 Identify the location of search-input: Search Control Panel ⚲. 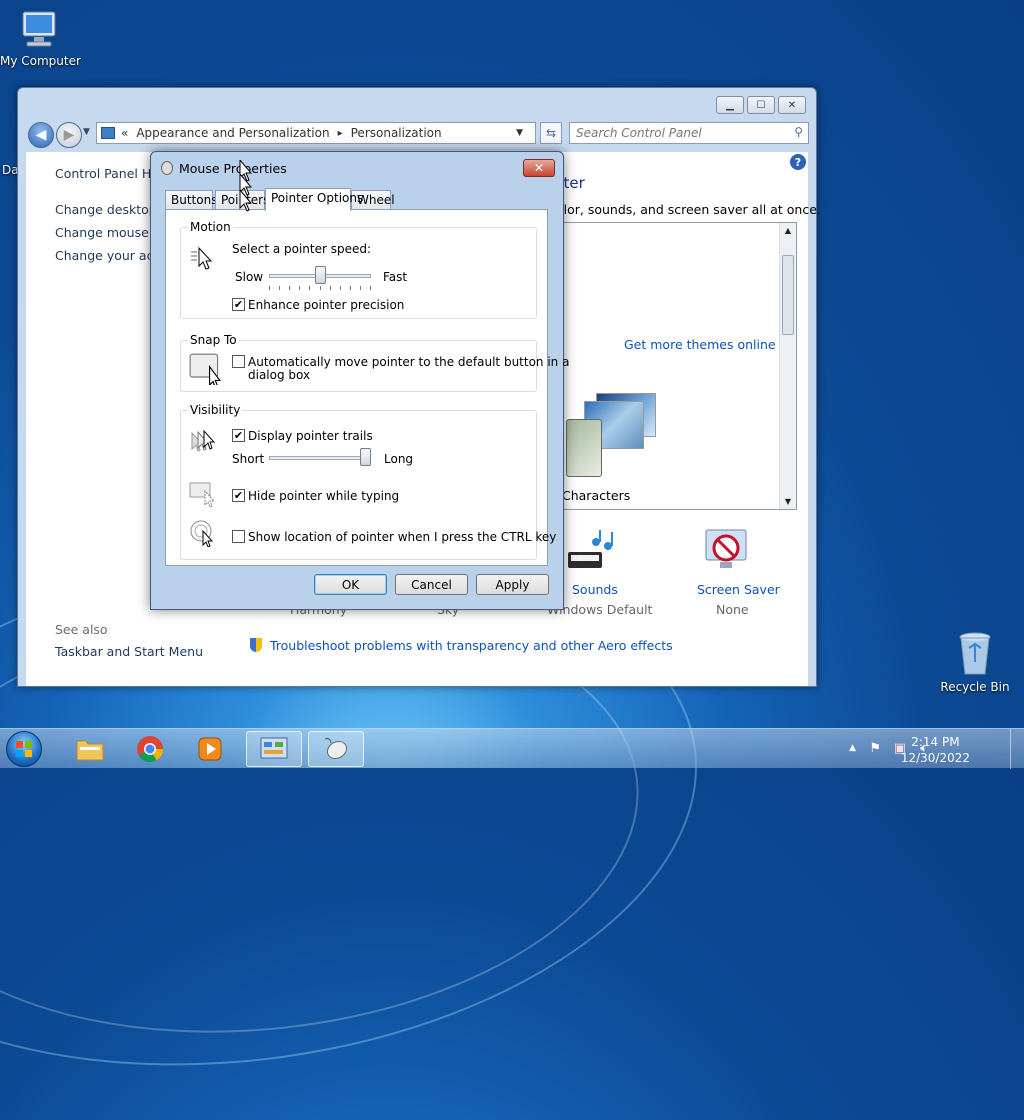
(689, 133).